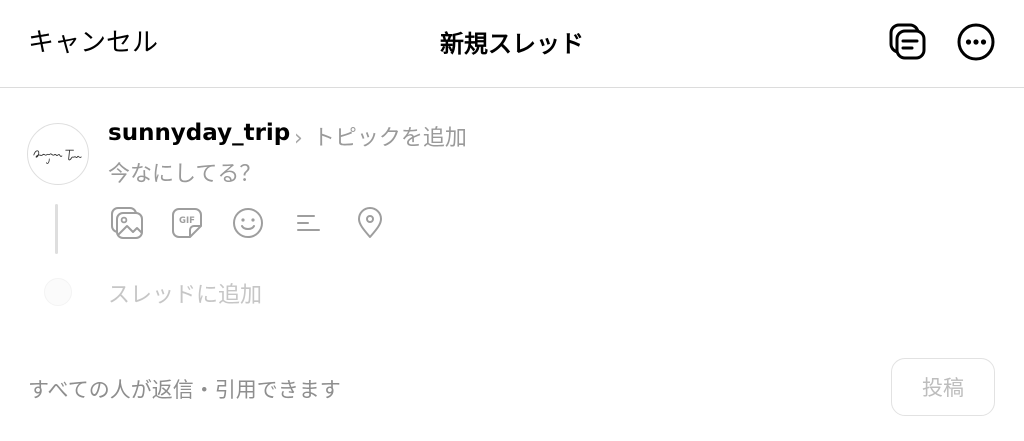  I want to click on drafts-icon, so click(908, 42).